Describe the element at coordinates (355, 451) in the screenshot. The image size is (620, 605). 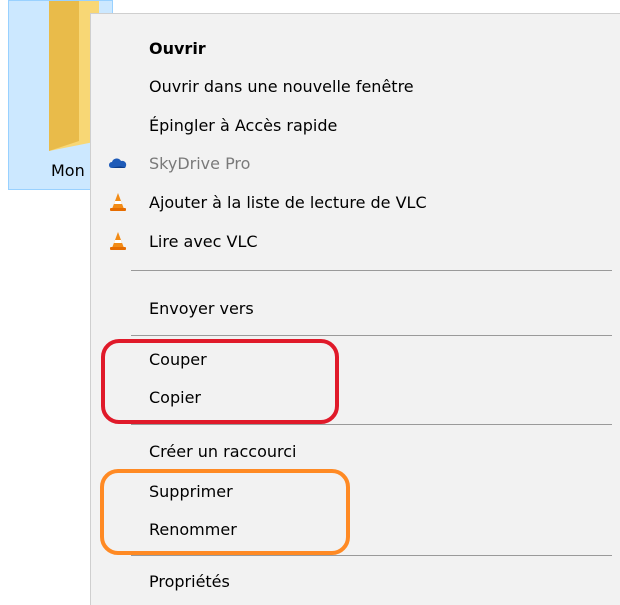
I see `menu-item-create-shortcut: Créer un raccourci` at that location.